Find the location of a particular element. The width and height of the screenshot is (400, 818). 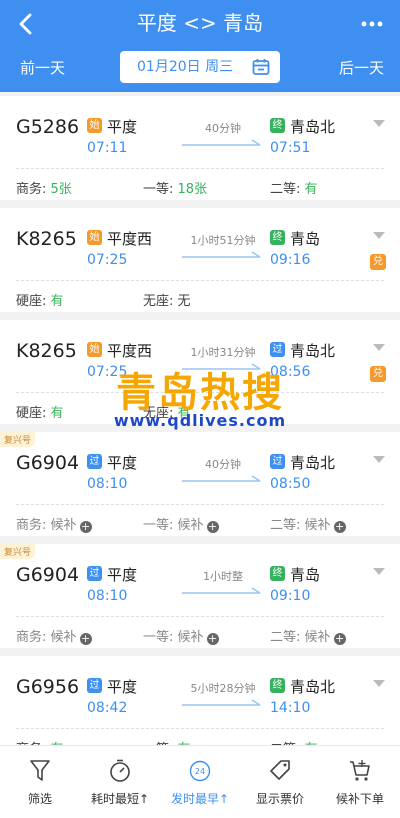

page-title: 平度 <> 青岛 is located at coordinates (200, 23).